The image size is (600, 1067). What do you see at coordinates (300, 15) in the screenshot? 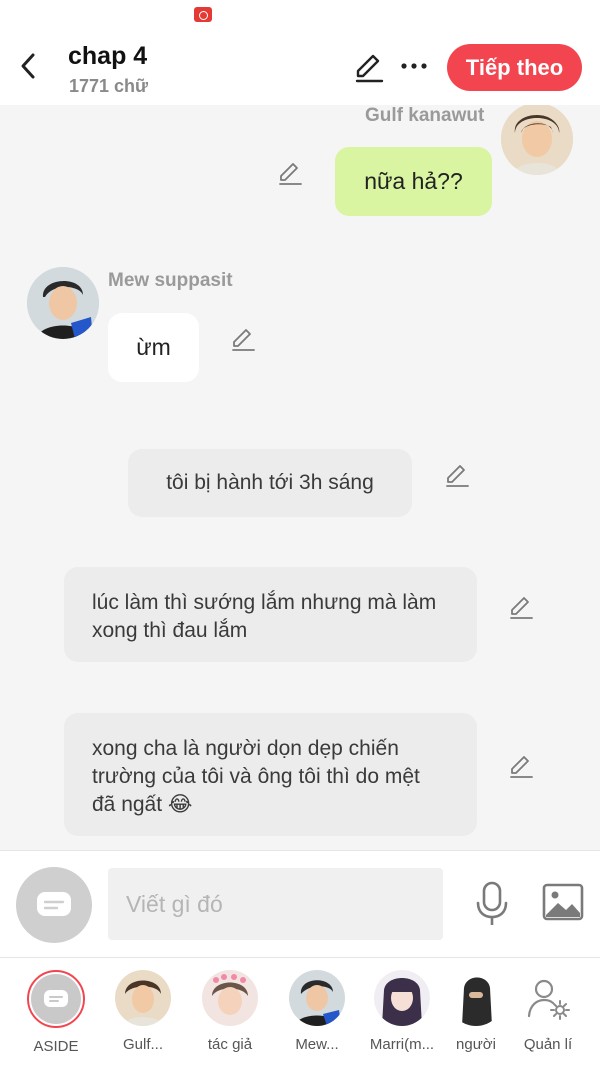
I see `status-bar` at bounding box center [300, 15].